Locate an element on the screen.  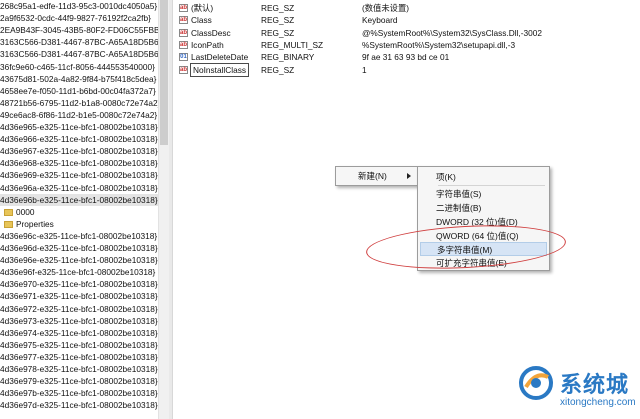
tree-key: 268c95a1-edfe-11d3-95c3-0010dc4050a5} is located at coordinates (79, 6).